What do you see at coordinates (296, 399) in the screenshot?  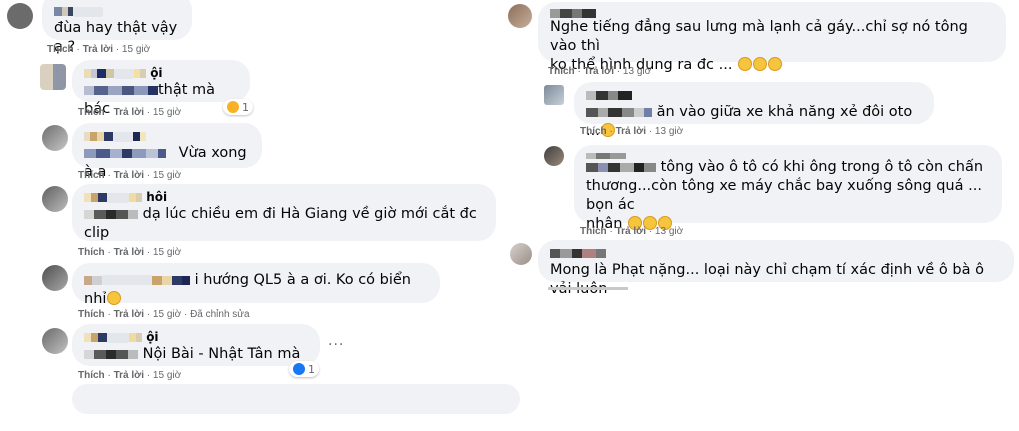 I see `comment-bubble` at bounding box center [296, 399].